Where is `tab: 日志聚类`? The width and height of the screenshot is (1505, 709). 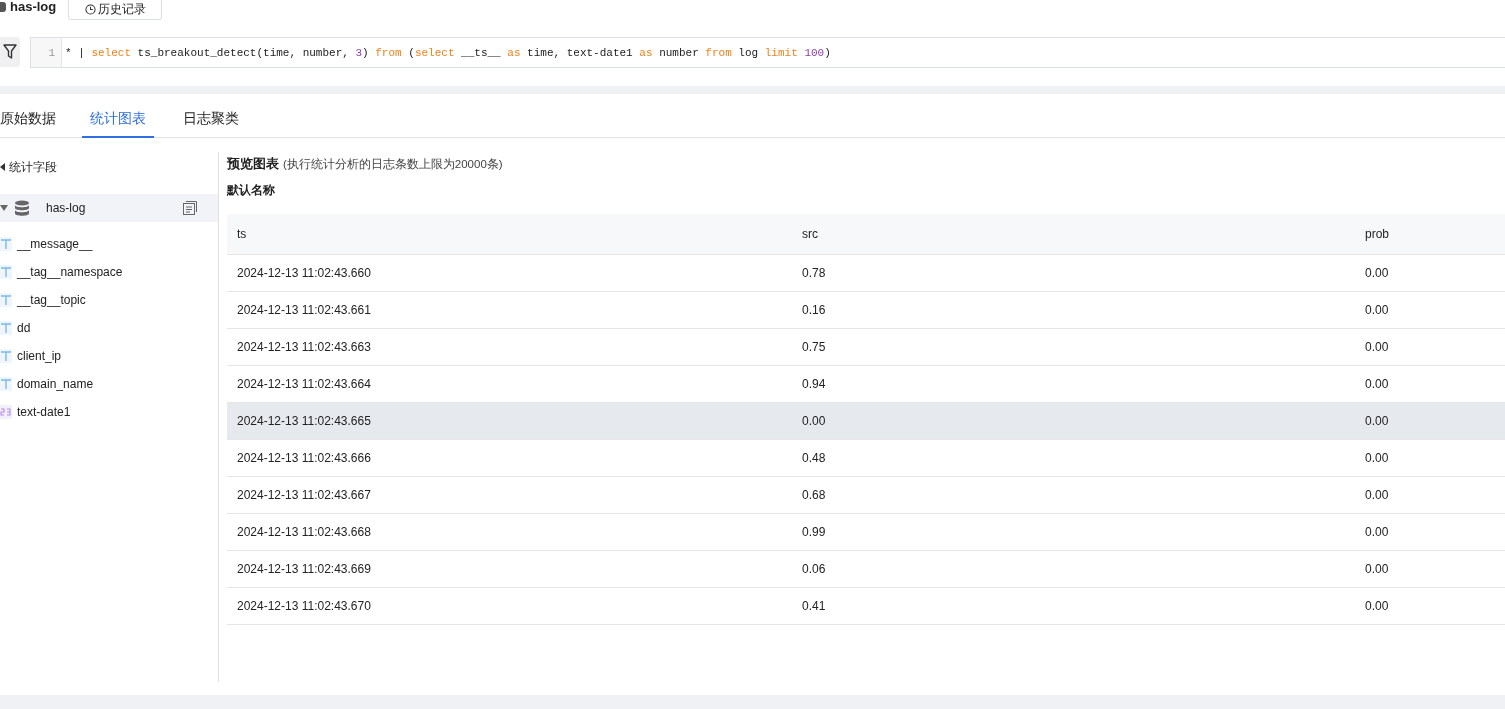 tab: 日志聚类 is located at coordinates (211, 119).